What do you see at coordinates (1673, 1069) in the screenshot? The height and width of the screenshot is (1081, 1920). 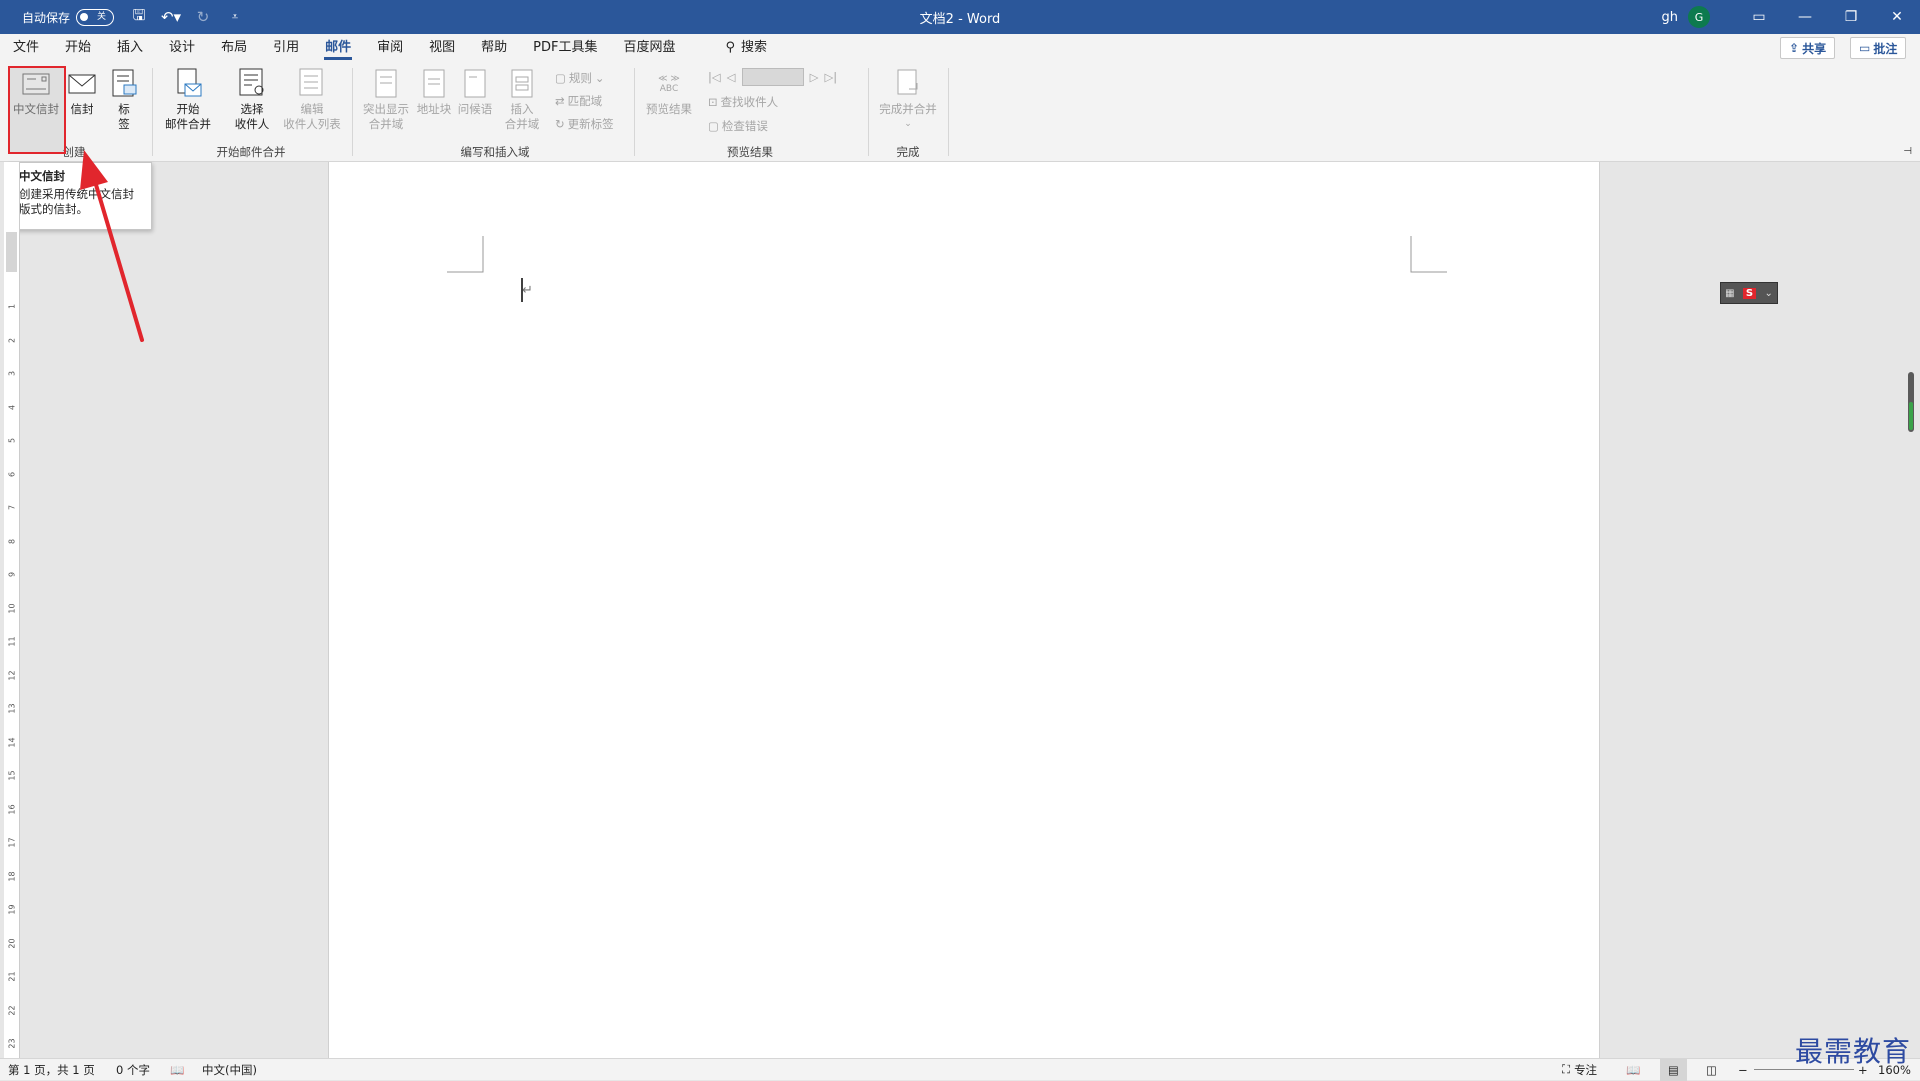 I see `print-layout-icon: ▤` at bounding box center [1673, 1069].